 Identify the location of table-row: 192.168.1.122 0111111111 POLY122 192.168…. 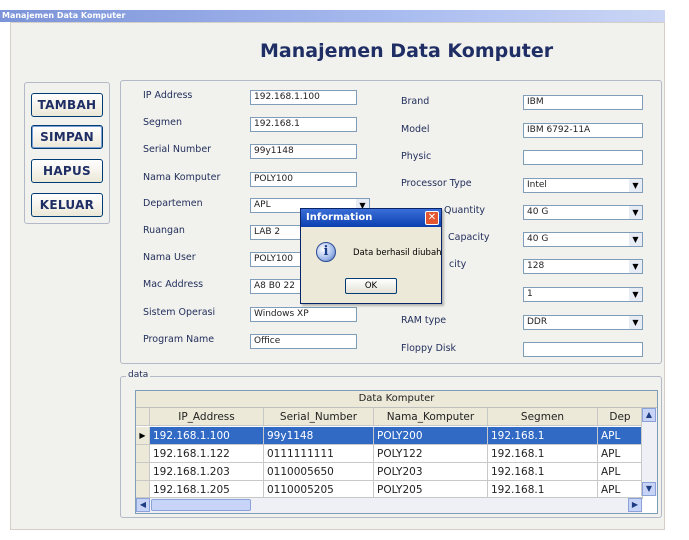
(396, 454).